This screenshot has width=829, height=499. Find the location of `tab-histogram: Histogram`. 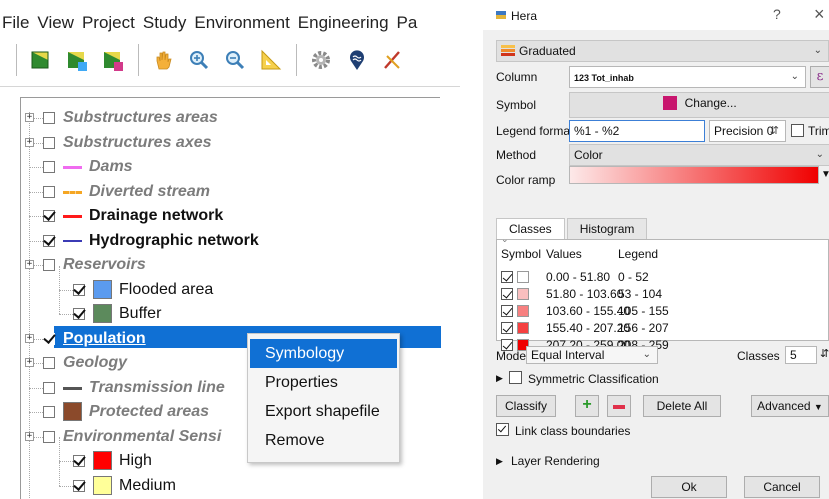

tab-histogram: Histogram is located at coordinates (607, 229).